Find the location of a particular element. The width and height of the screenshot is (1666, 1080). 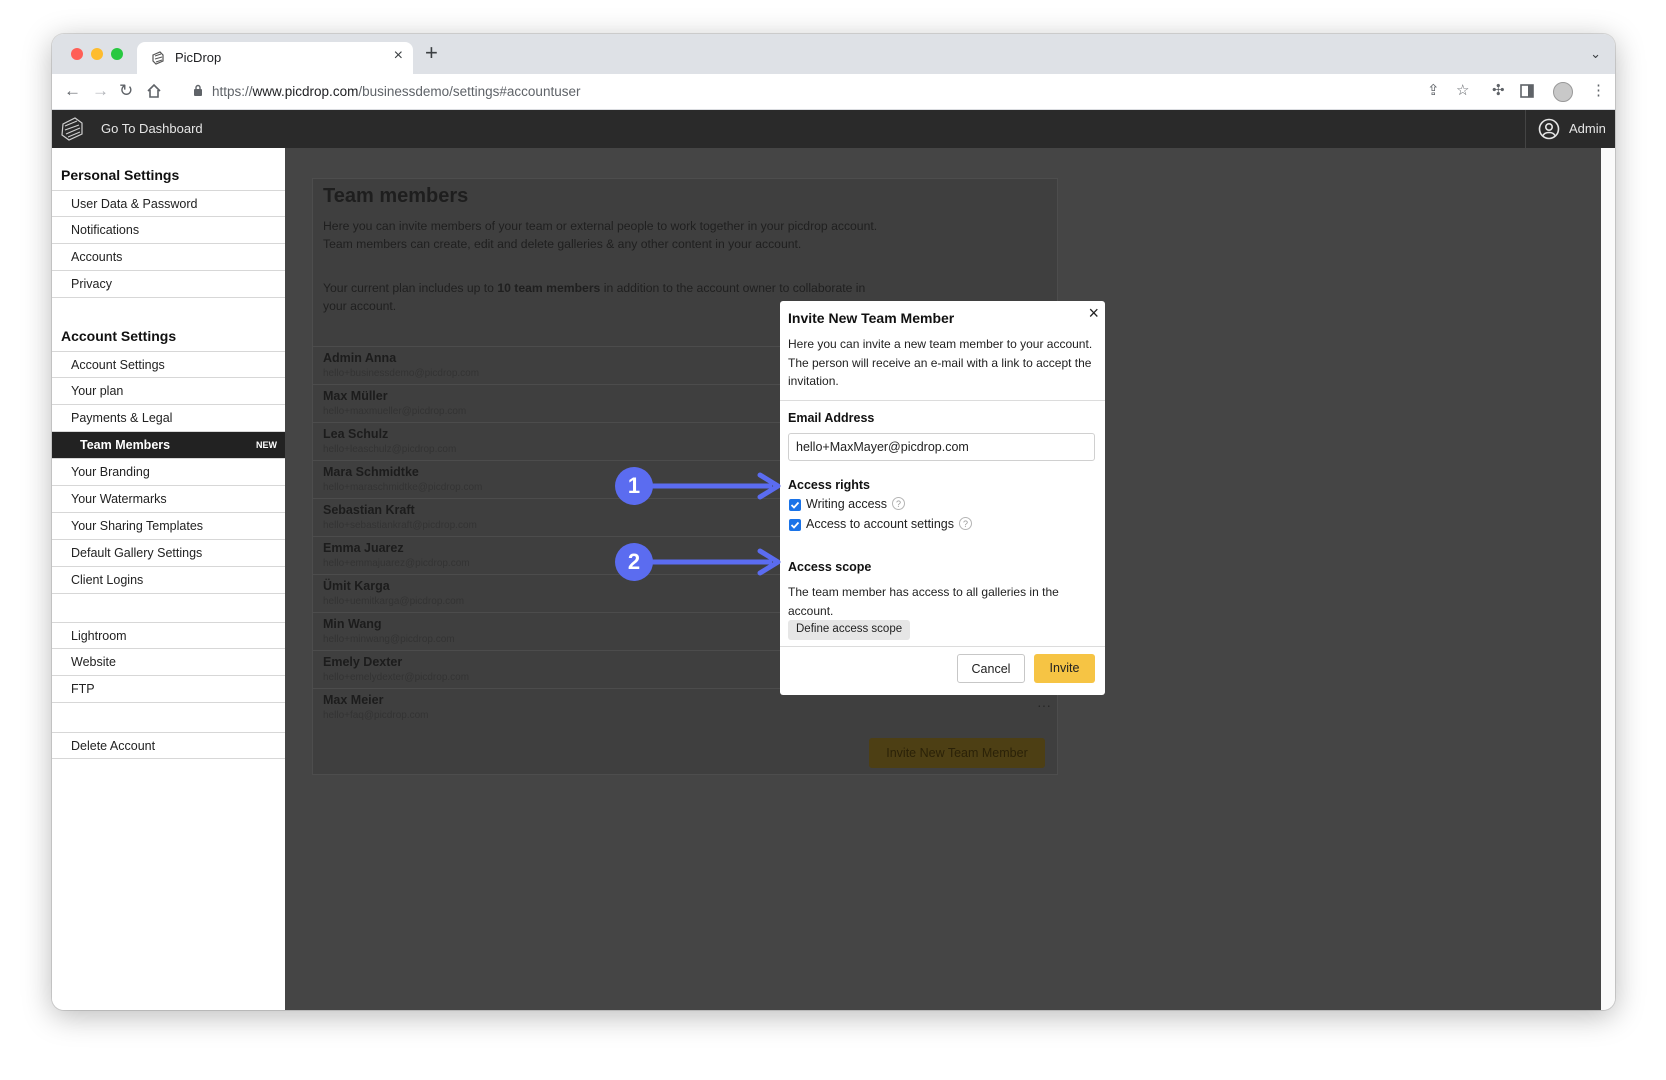

annotation-marker-1: 1 is located at coordinates (634, 486).